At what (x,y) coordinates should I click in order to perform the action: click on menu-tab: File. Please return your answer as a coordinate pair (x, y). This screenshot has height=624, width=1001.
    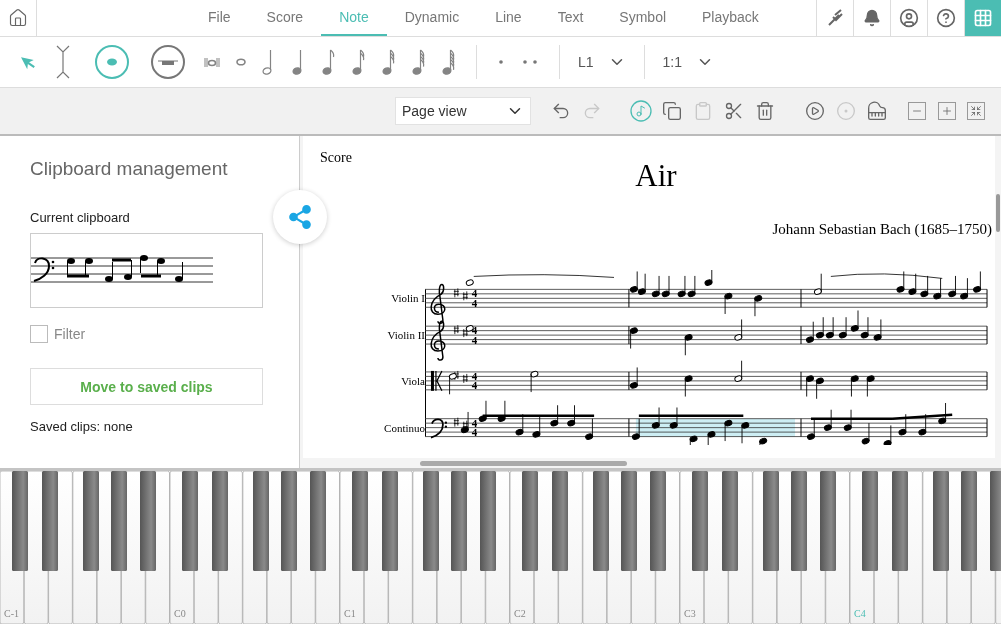
    Looking at the image, I should click on (219, 18).